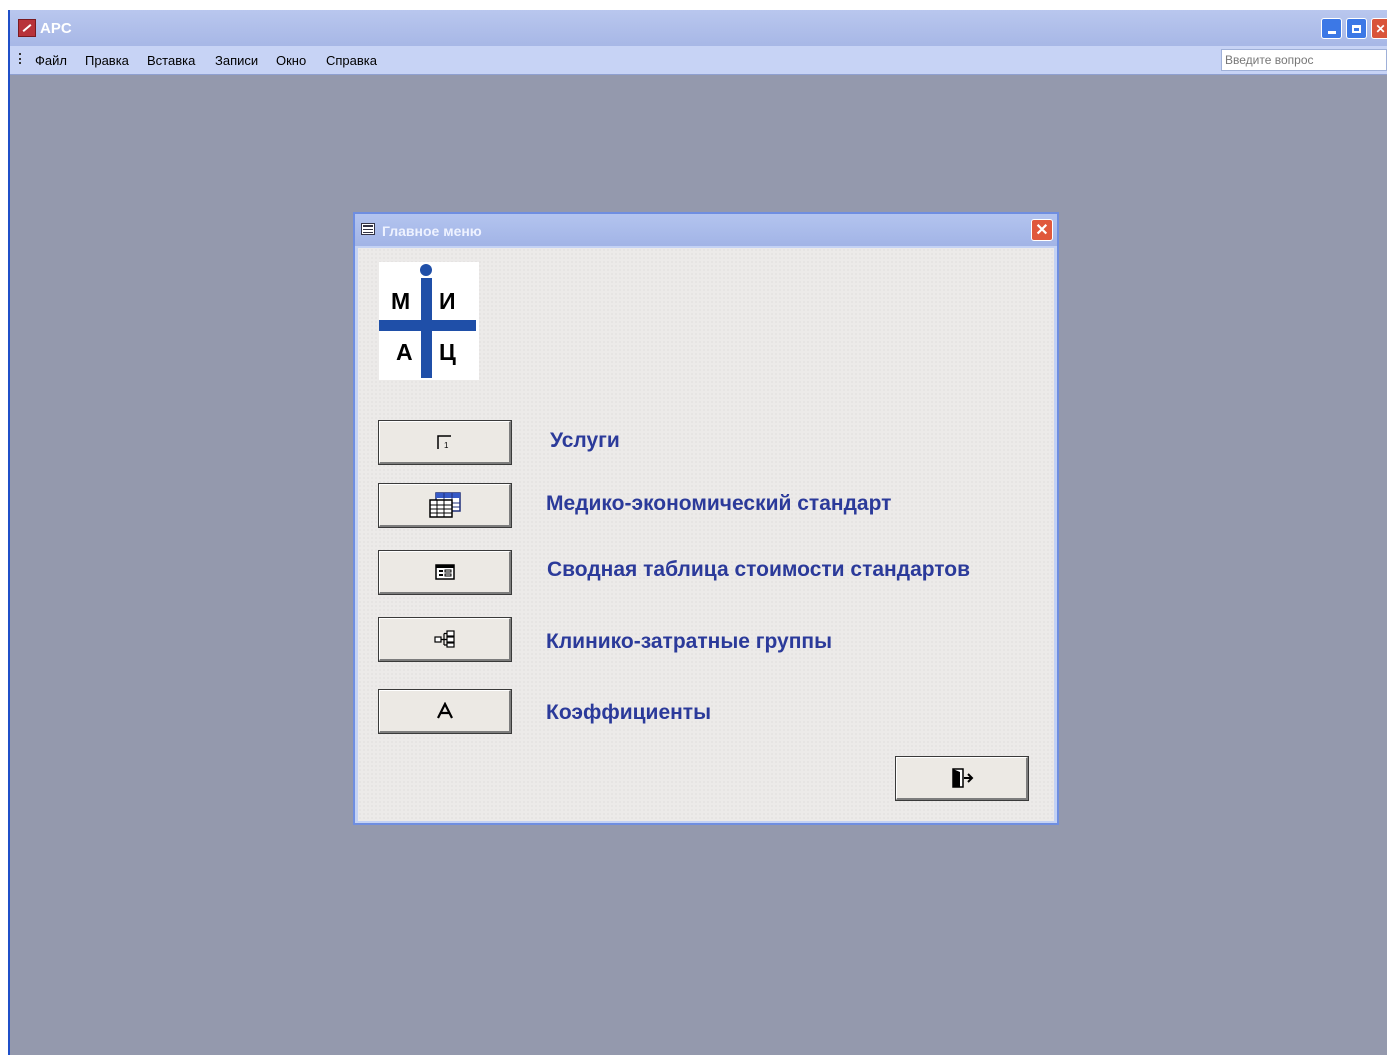  I want to click on summary-cost-table-button, so click(445, 572).